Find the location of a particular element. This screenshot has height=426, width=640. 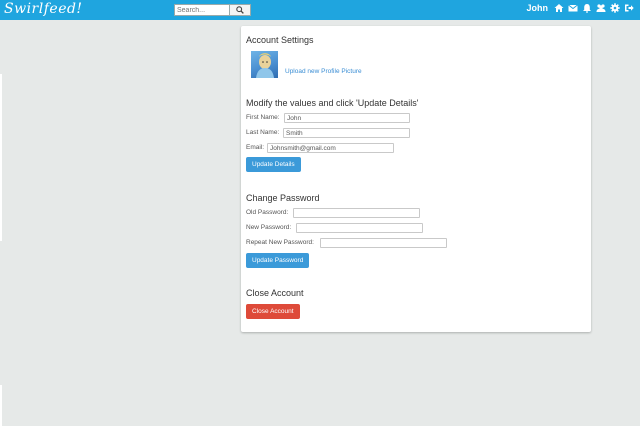

user-nav: John is located at coordinates (581, 7).